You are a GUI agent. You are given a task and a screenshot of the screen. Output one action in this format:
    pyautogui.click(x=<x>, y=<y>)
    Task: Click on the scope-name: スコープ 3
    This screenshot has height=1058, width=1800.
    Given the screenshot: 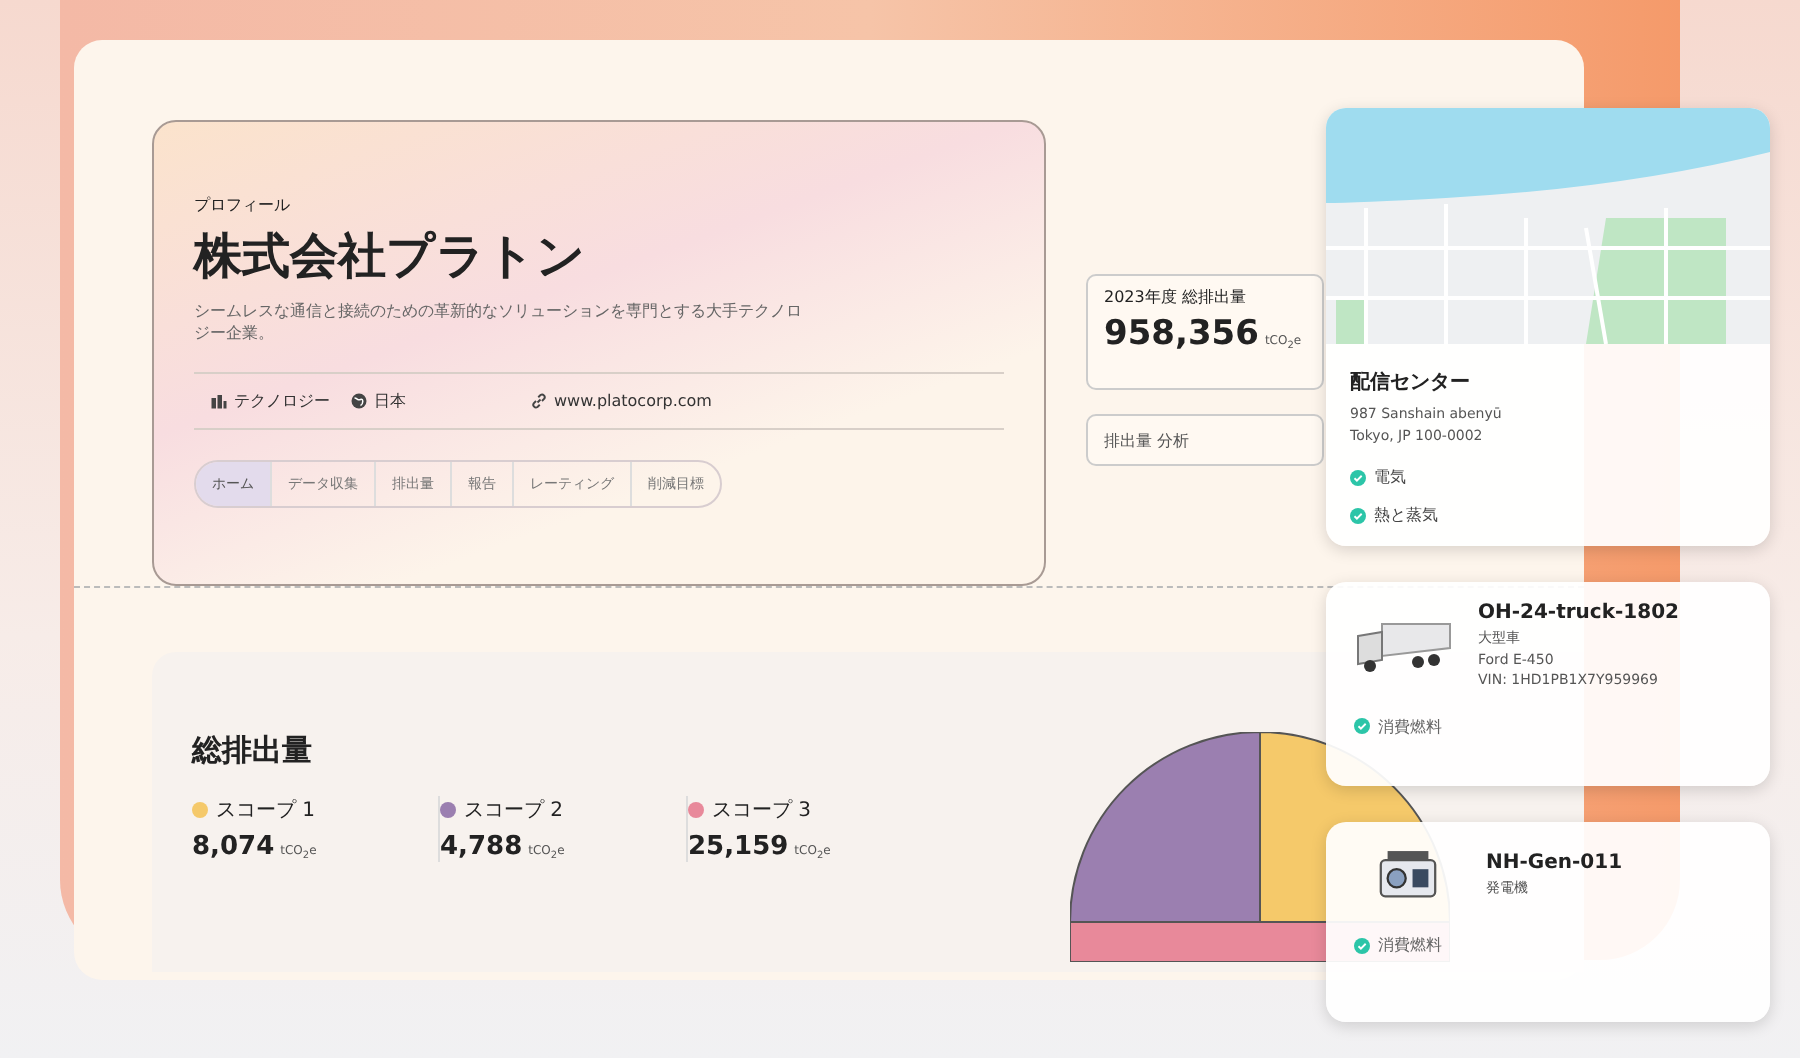 What is the action you would take?
    pyautogui.click(x=762, y=810)
    